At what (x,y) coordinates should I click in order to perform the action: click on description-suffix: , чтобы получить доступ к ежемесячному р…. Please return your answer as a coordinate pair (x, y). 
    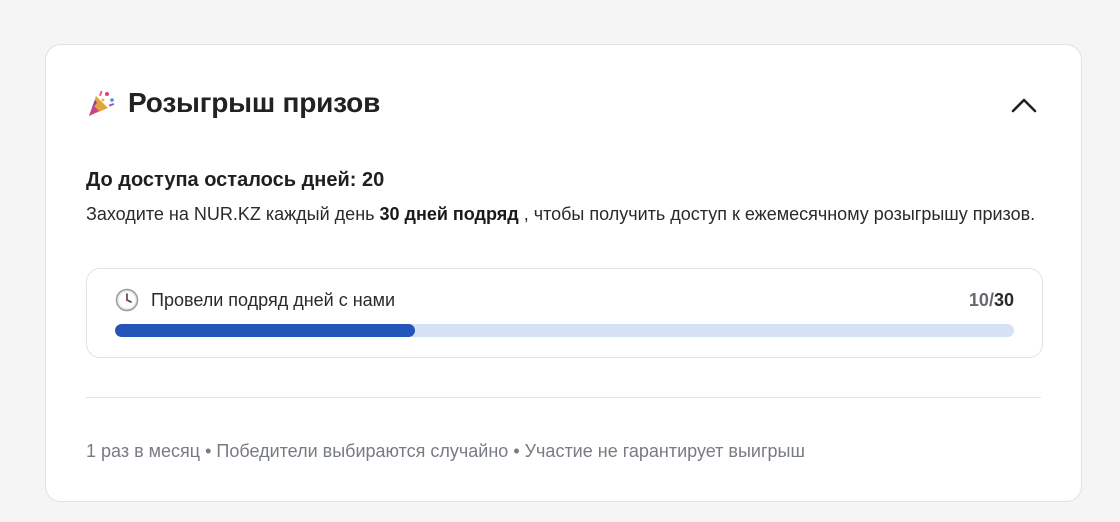
    Looking at the image, I should click on (779, 214).